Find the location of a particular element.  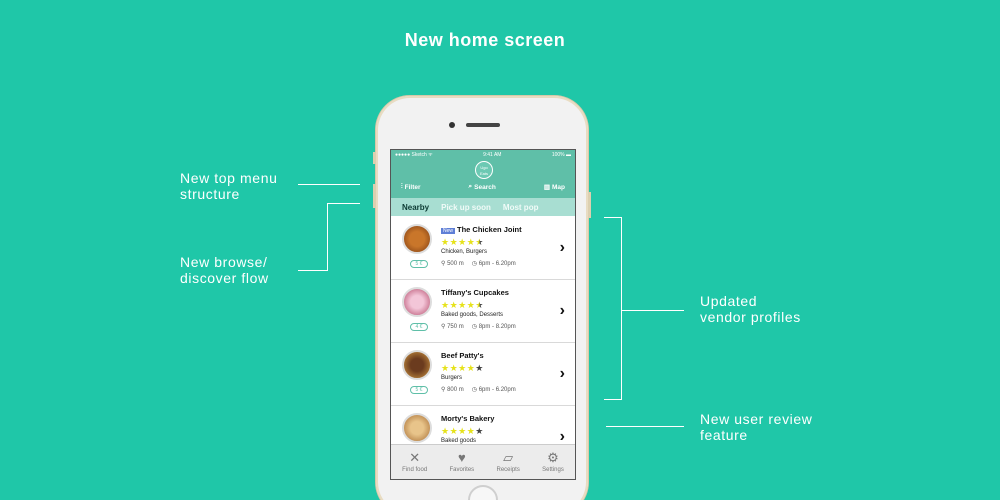

vendor-meta: ⚲ 500 m ◷ 6pm - 6.20pm is located at coordinates (478, 263).